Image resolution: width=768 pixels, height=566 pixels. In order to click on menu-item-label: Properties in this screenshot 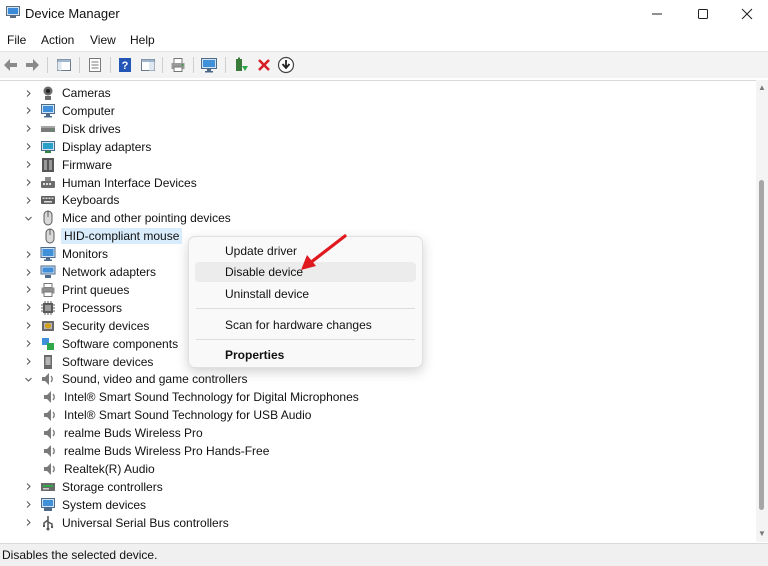, I will do `click(255, 355)`.